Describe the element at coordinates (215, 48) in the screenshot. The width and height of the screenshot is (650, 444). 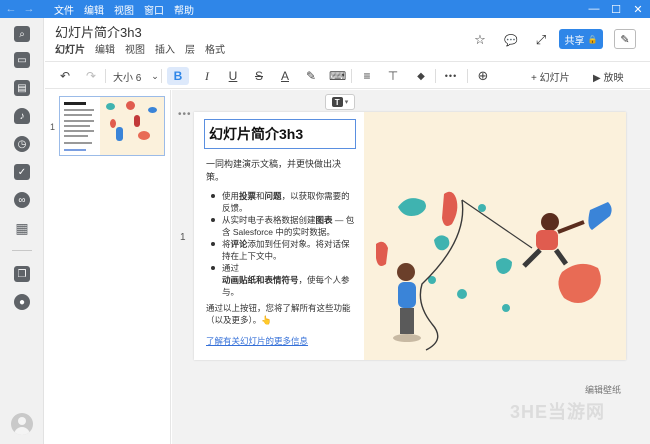
I see `doc-menu-format: 格式` at that location.